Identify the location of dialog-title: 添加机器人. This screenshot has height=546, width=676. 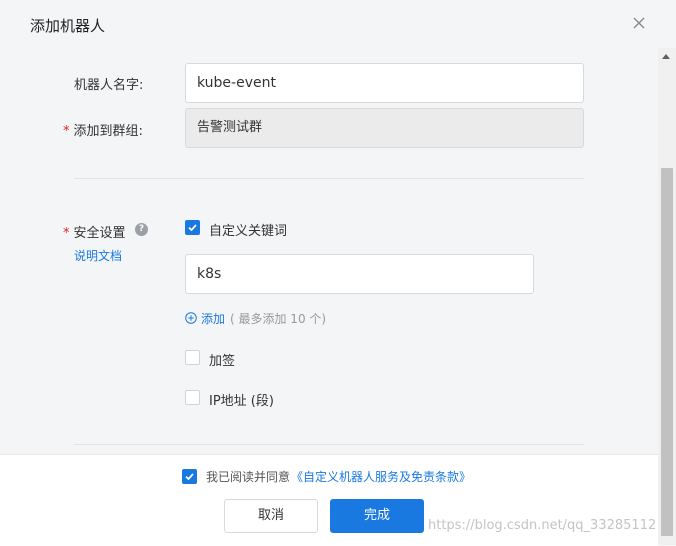
(68, 26).